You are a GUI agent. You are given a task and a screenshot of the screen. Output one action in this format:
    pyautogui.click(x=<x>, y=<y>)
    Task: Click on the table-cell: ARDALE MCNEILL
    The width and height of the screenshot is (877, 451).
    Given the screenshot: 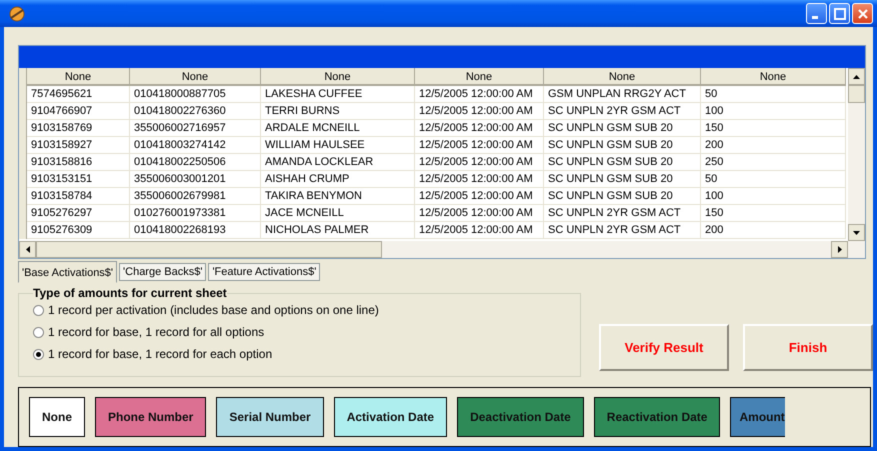 What is the action you would take?
    pyautogui.click(x=338, y=128)
    